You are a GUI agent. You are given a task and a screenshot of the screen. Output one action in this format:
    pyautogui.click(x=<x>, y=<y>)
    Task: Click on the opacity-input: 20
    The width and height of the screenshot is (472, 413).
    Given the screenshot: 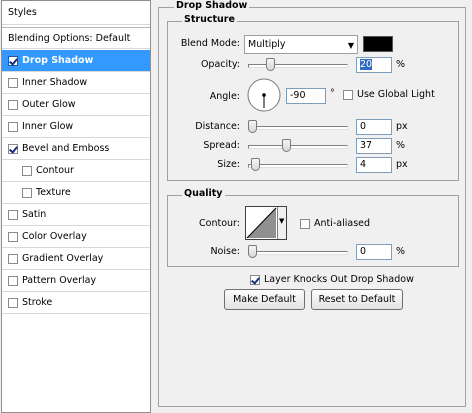 What is the action you would take?
    pyautogui.click(x=374, y=65)
    